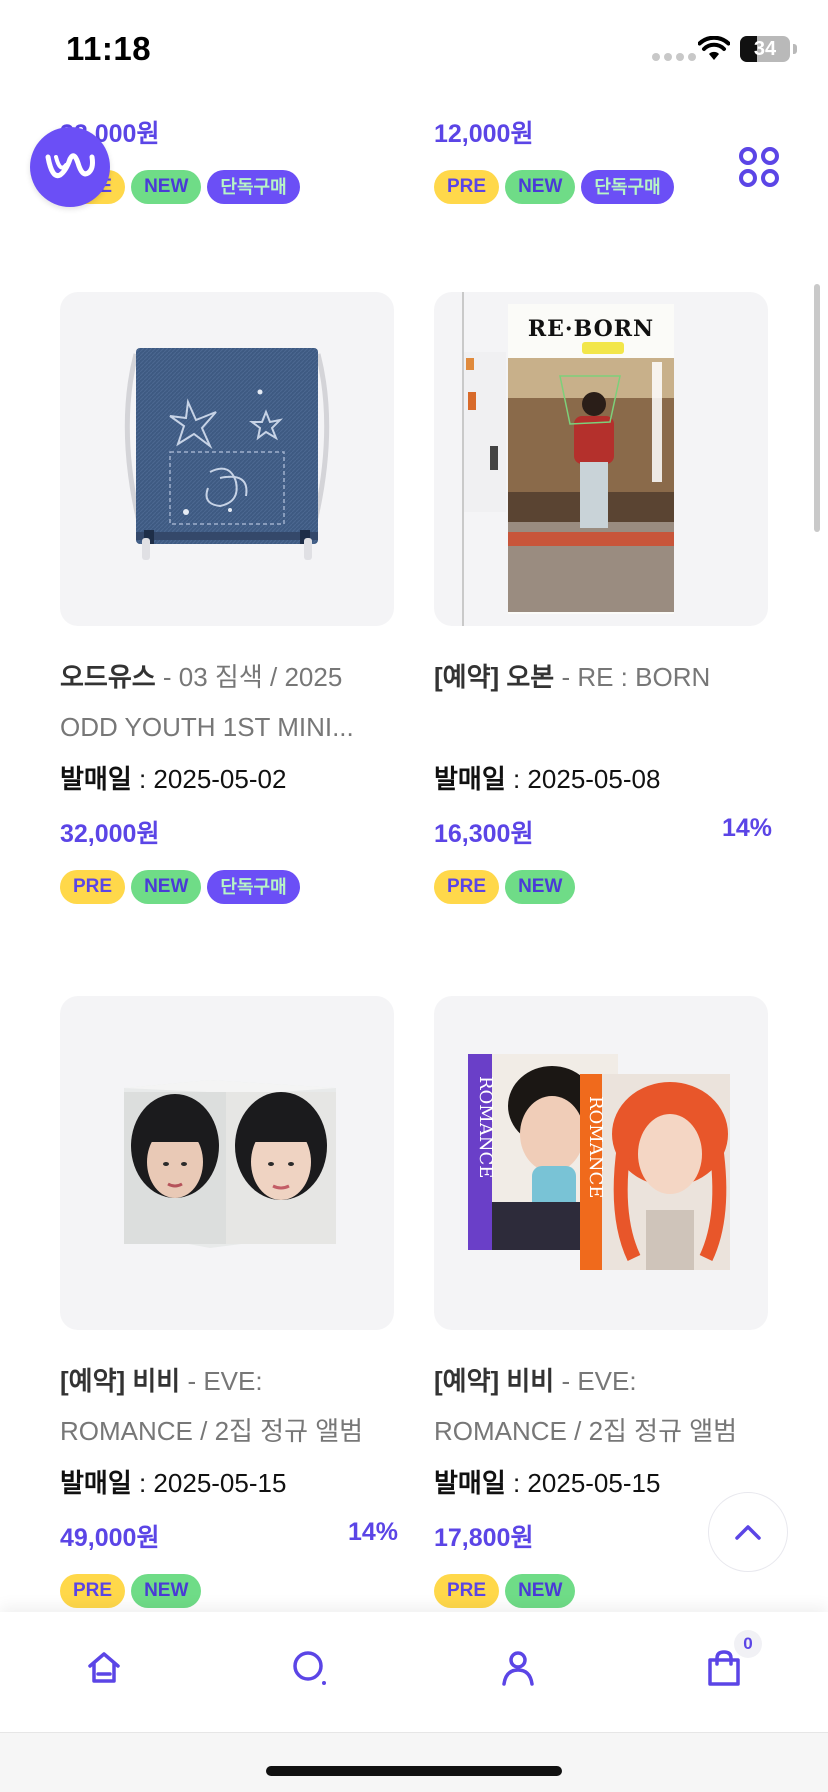 Image resolution: width=828 pixels, height=1792 pixels. I want to click on cart-count-badge: 0, so click(748, 1644).